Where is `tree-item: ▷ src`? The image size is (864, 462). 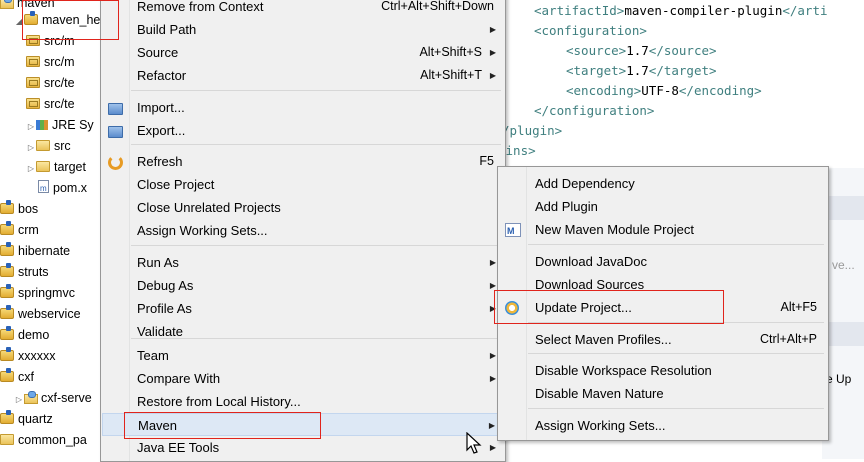
tree-item: ▷ src is located at coordinates (48, 146).